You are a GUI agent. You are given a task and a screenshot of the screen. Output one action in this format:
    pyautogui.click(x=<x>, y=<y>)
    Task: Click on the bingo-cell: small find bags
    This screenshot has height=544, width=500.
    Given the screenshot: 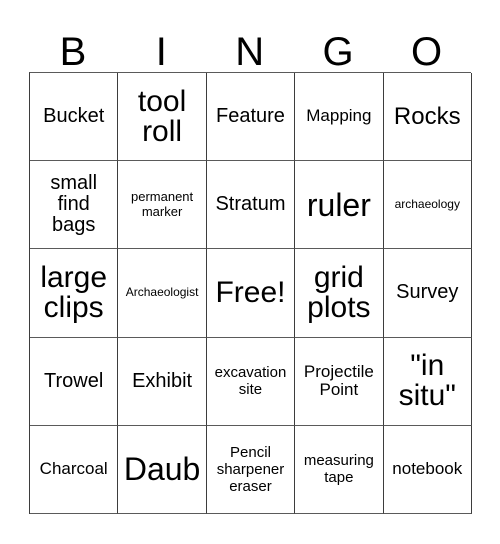 What is the action you would take?
    pyautogui.click(x=74, y=205)
    